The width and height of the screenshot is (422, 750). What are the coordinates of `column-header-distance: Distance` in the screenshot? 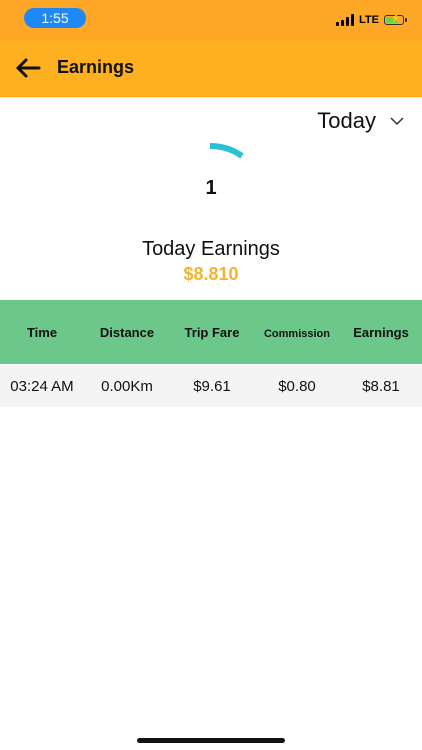 It's located at (127, 332).